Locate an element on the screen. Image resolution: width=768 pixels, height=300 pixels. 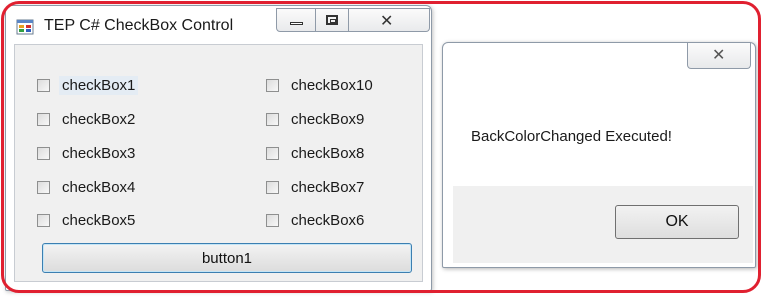
checkbox-8: checkBox8 is located at coordinates (315, 153).